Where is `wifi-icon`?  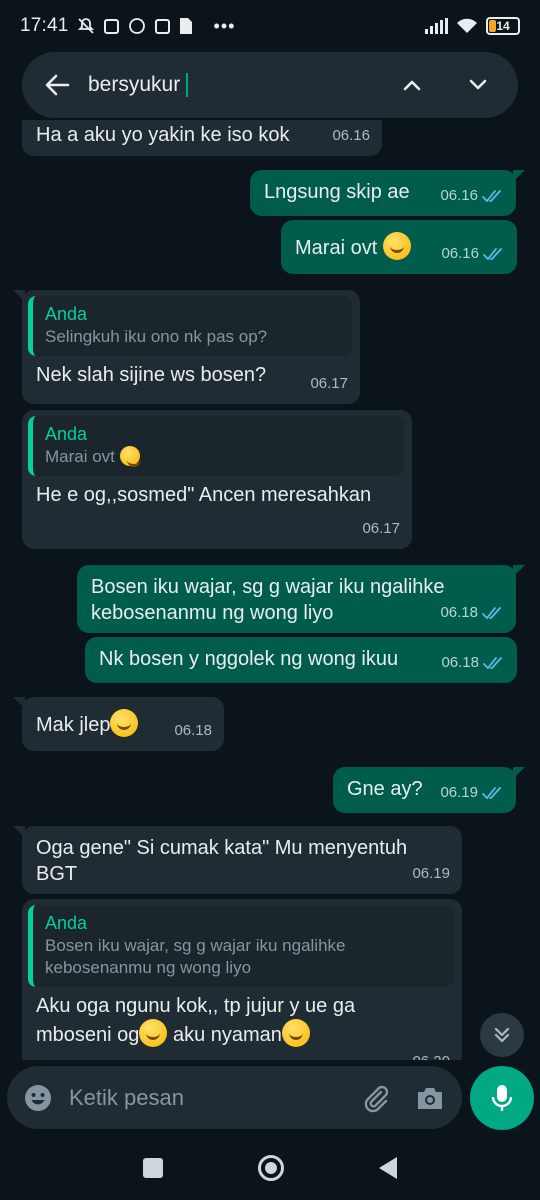 wifi-icon is located at coordinates (467, 25).